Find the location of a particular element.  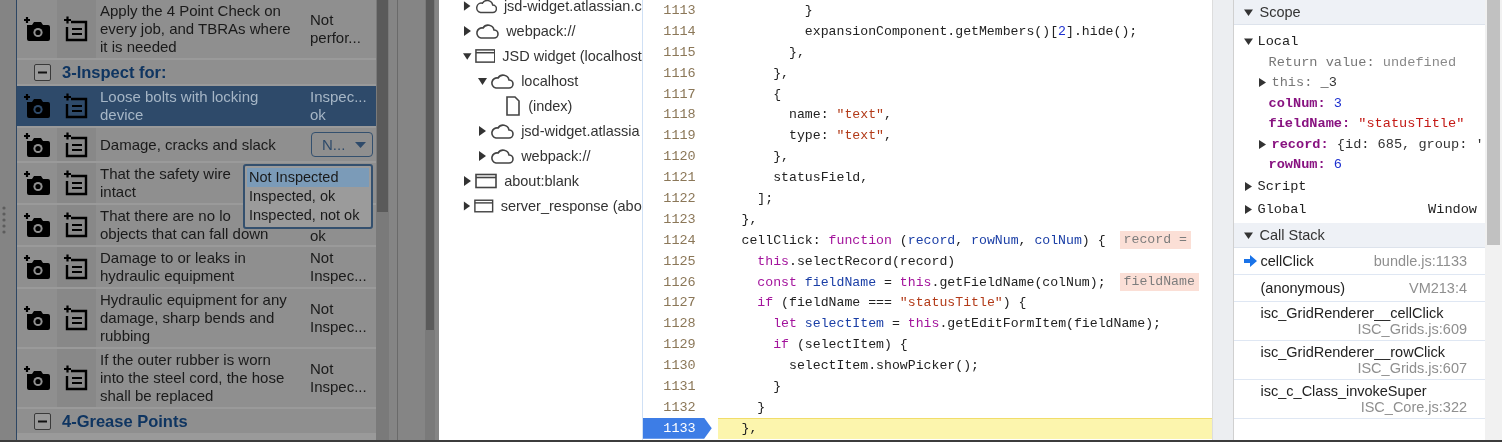

menu-option: Inspected, ok is located at coordinates (307, 196).